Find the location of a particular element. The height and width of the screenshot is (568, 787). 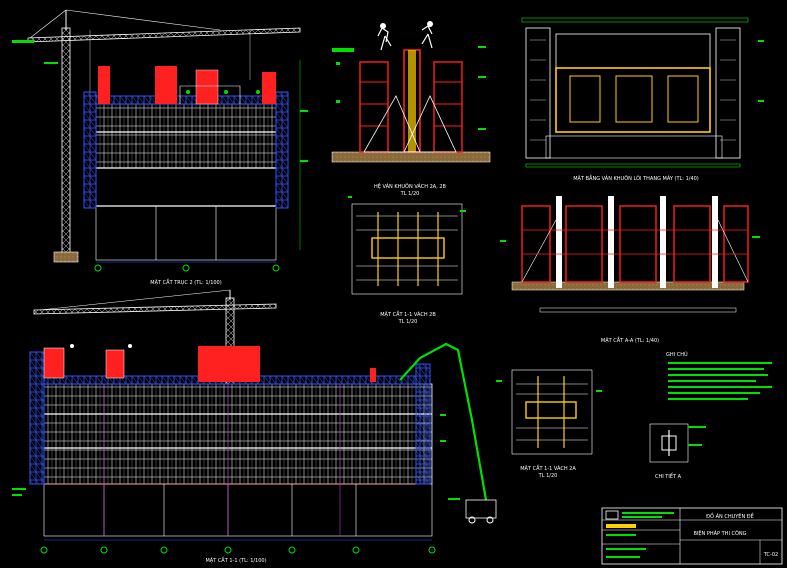

view-caption: MẶT CẮT A-A (TL: 1/40) is located at coordinates (630, 340).